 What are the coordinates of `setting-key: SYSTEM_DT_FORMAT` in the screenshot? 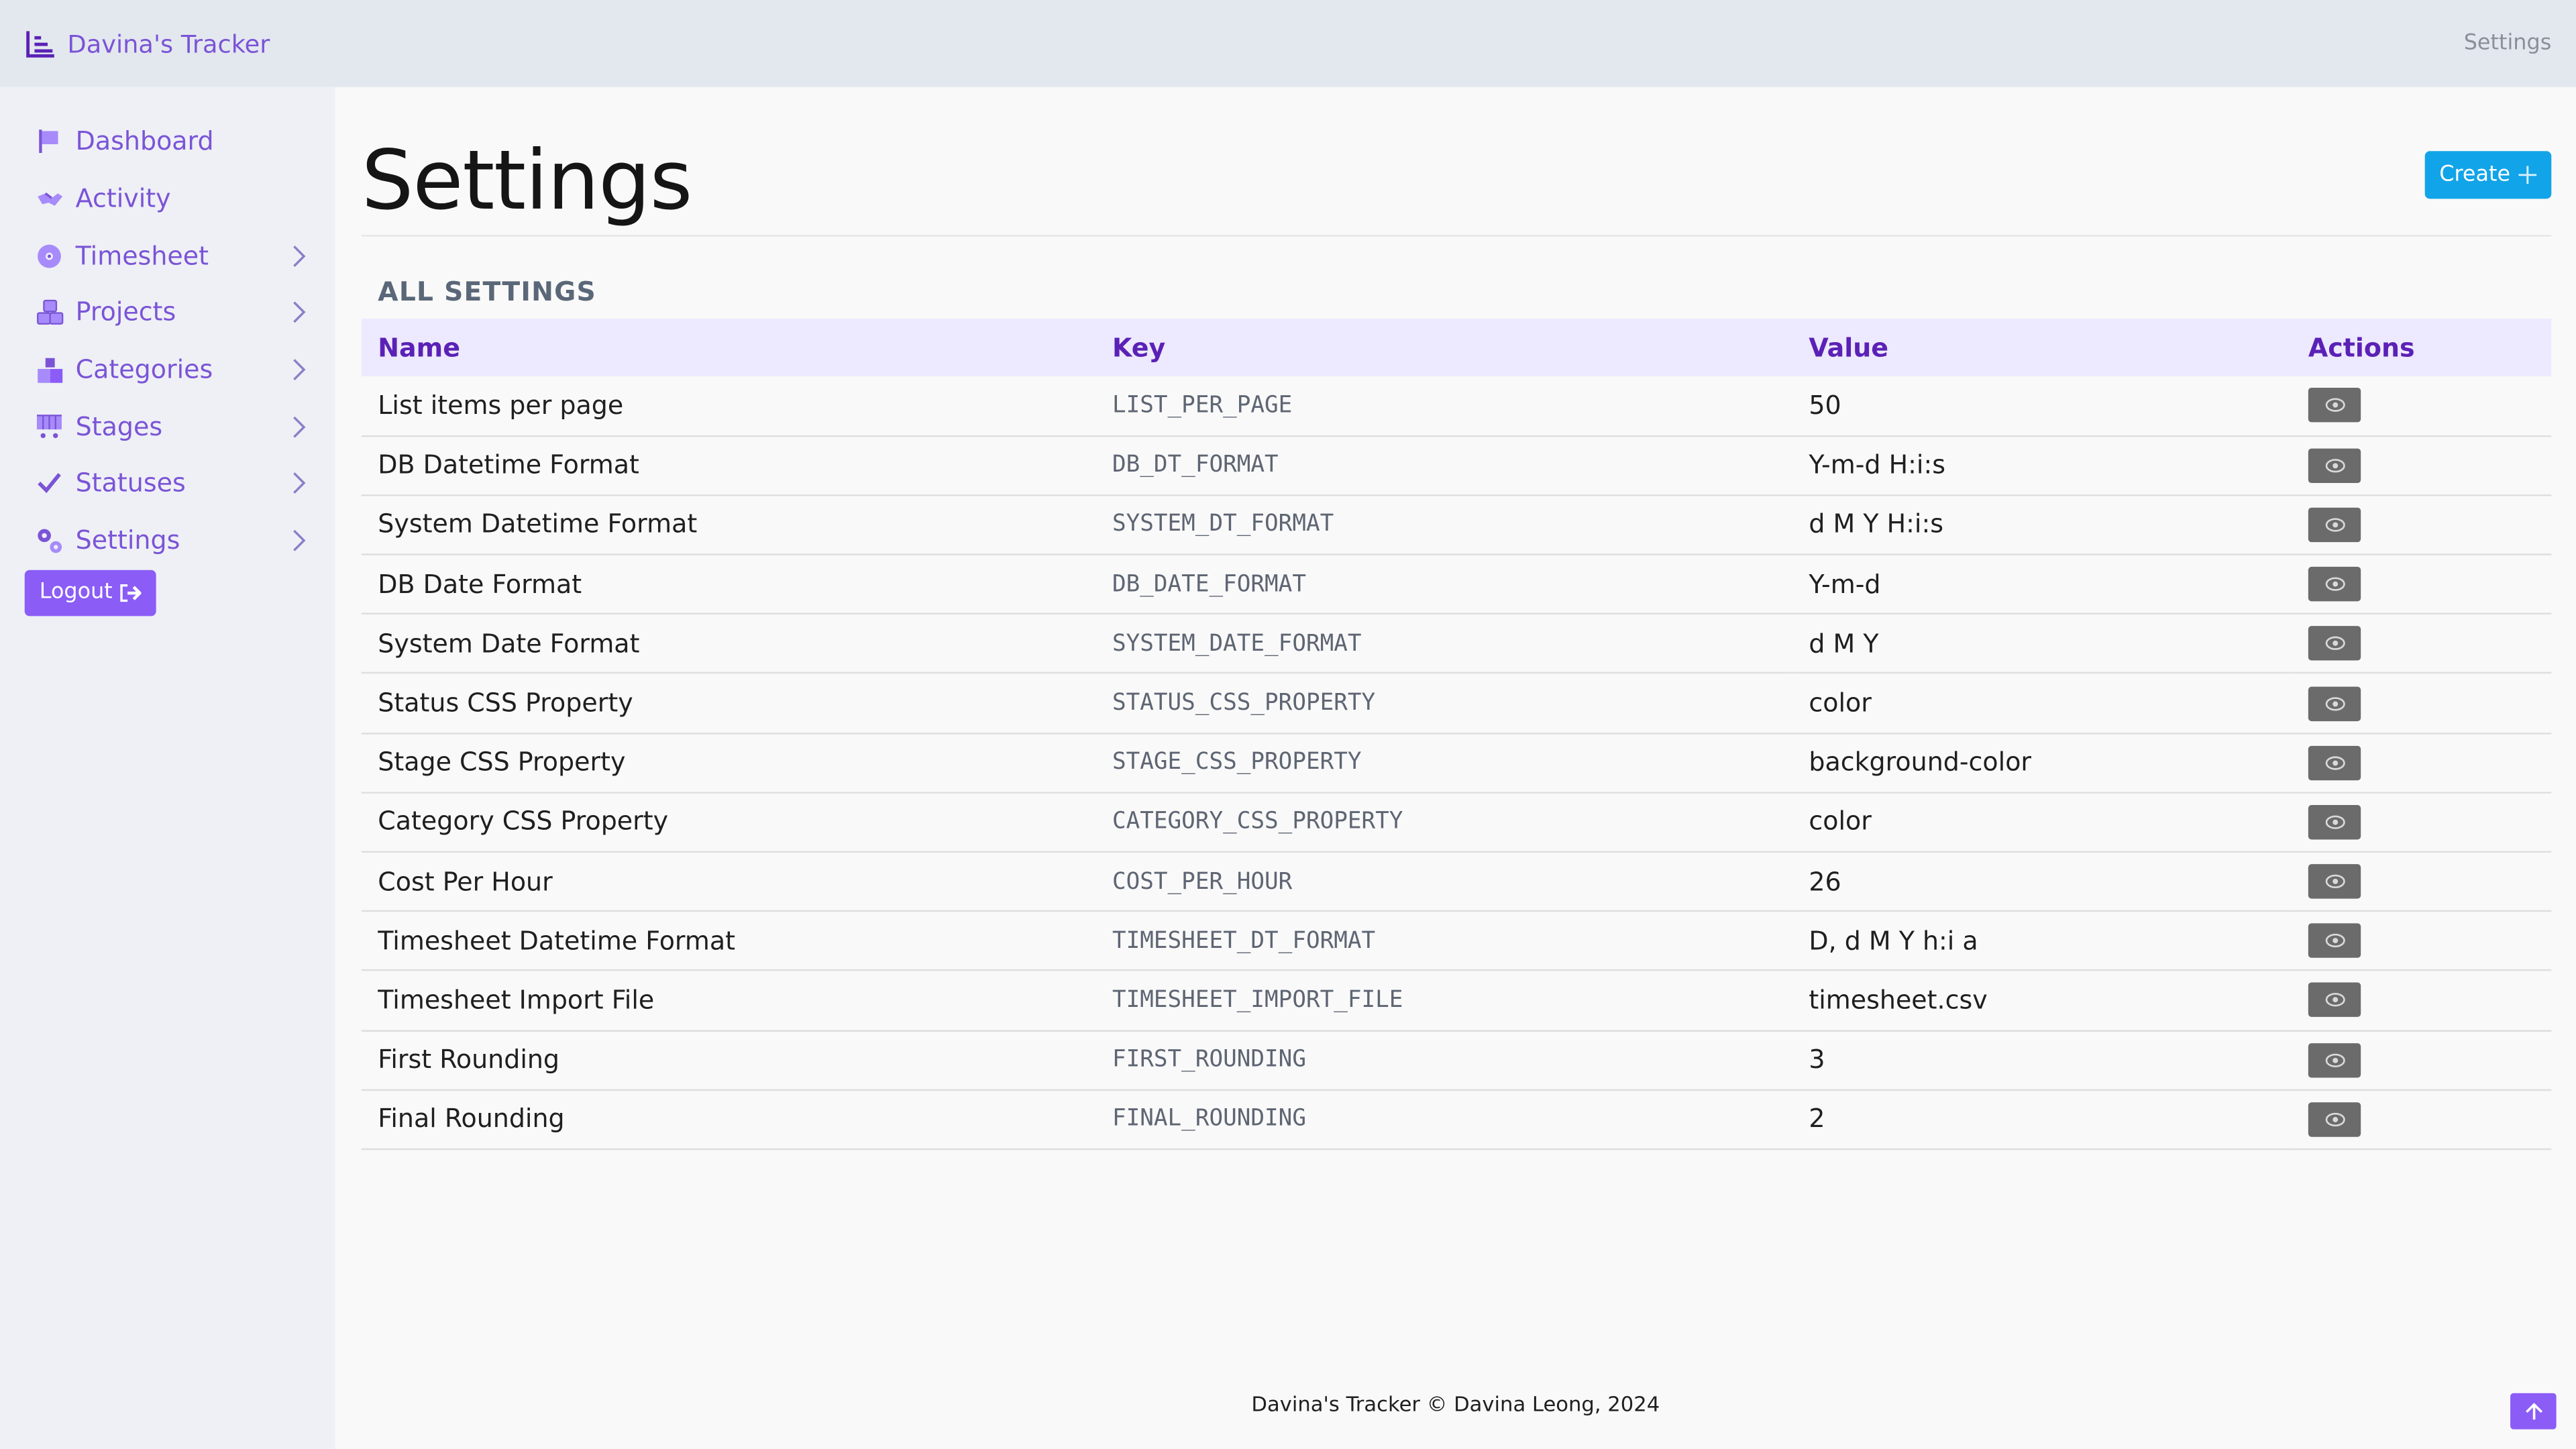 It's located at (1443, 525).